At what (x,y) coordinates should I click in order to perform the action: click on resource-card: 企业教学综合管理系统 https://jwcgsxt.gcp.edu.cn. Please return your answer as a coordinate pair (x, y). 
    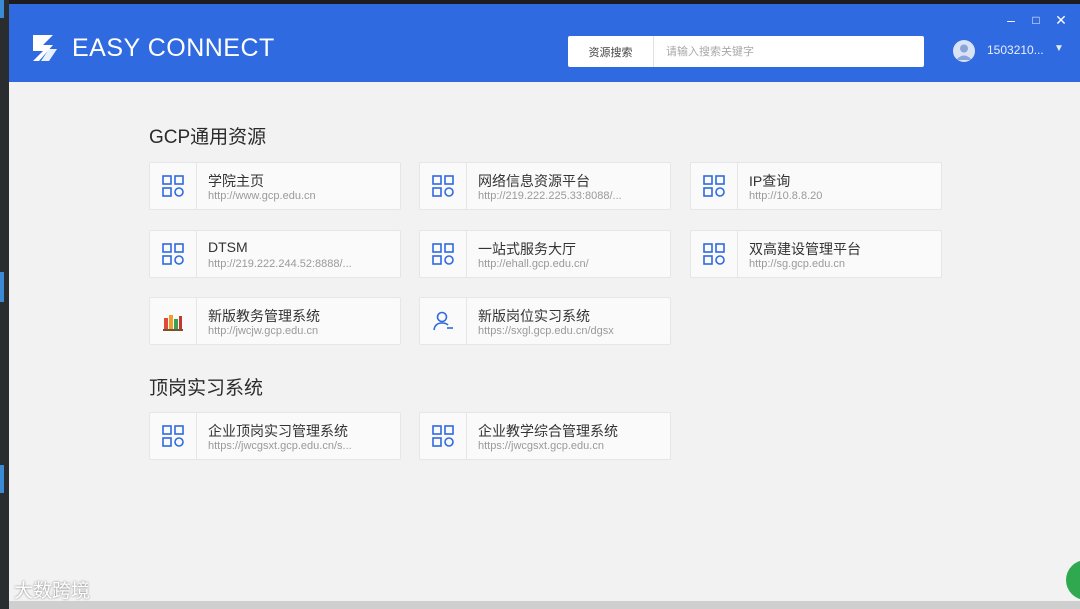
    Looking at the image, I should click on (545, 436).